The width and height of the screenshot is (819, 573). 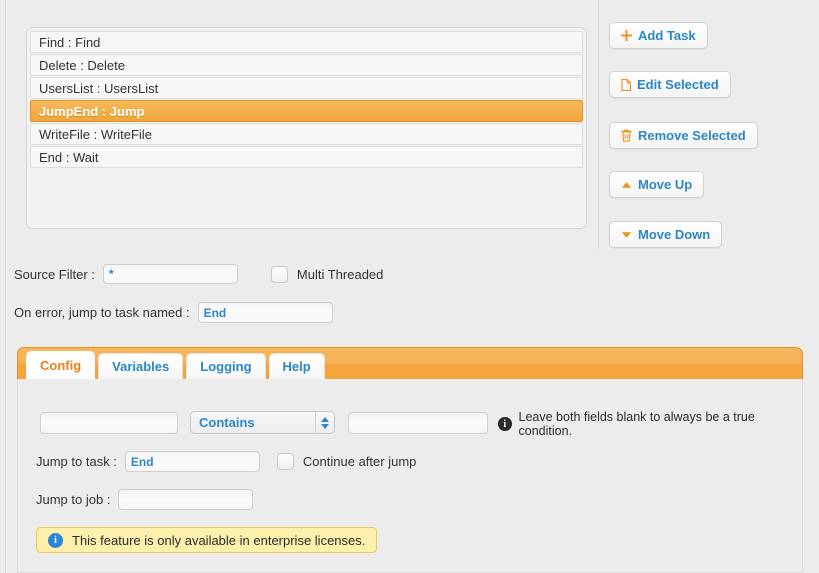 What do you see at coordinates (54, 274) in the screenshot?
I see `source-filter-label: Source Filter :` at bounding box center [54, 274].